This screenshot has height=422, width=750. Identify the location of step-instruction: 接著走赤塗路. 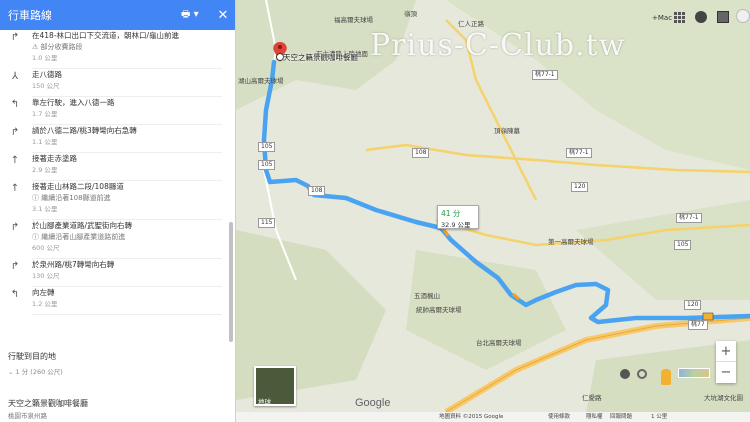
(54, 158).